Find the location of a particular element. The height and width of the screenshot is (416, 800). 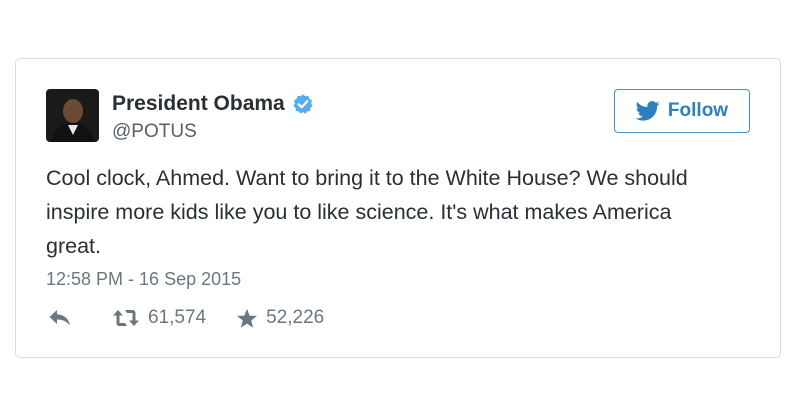

tweet-actions: 61,574 52,226 is located at coordinates (186, 318).